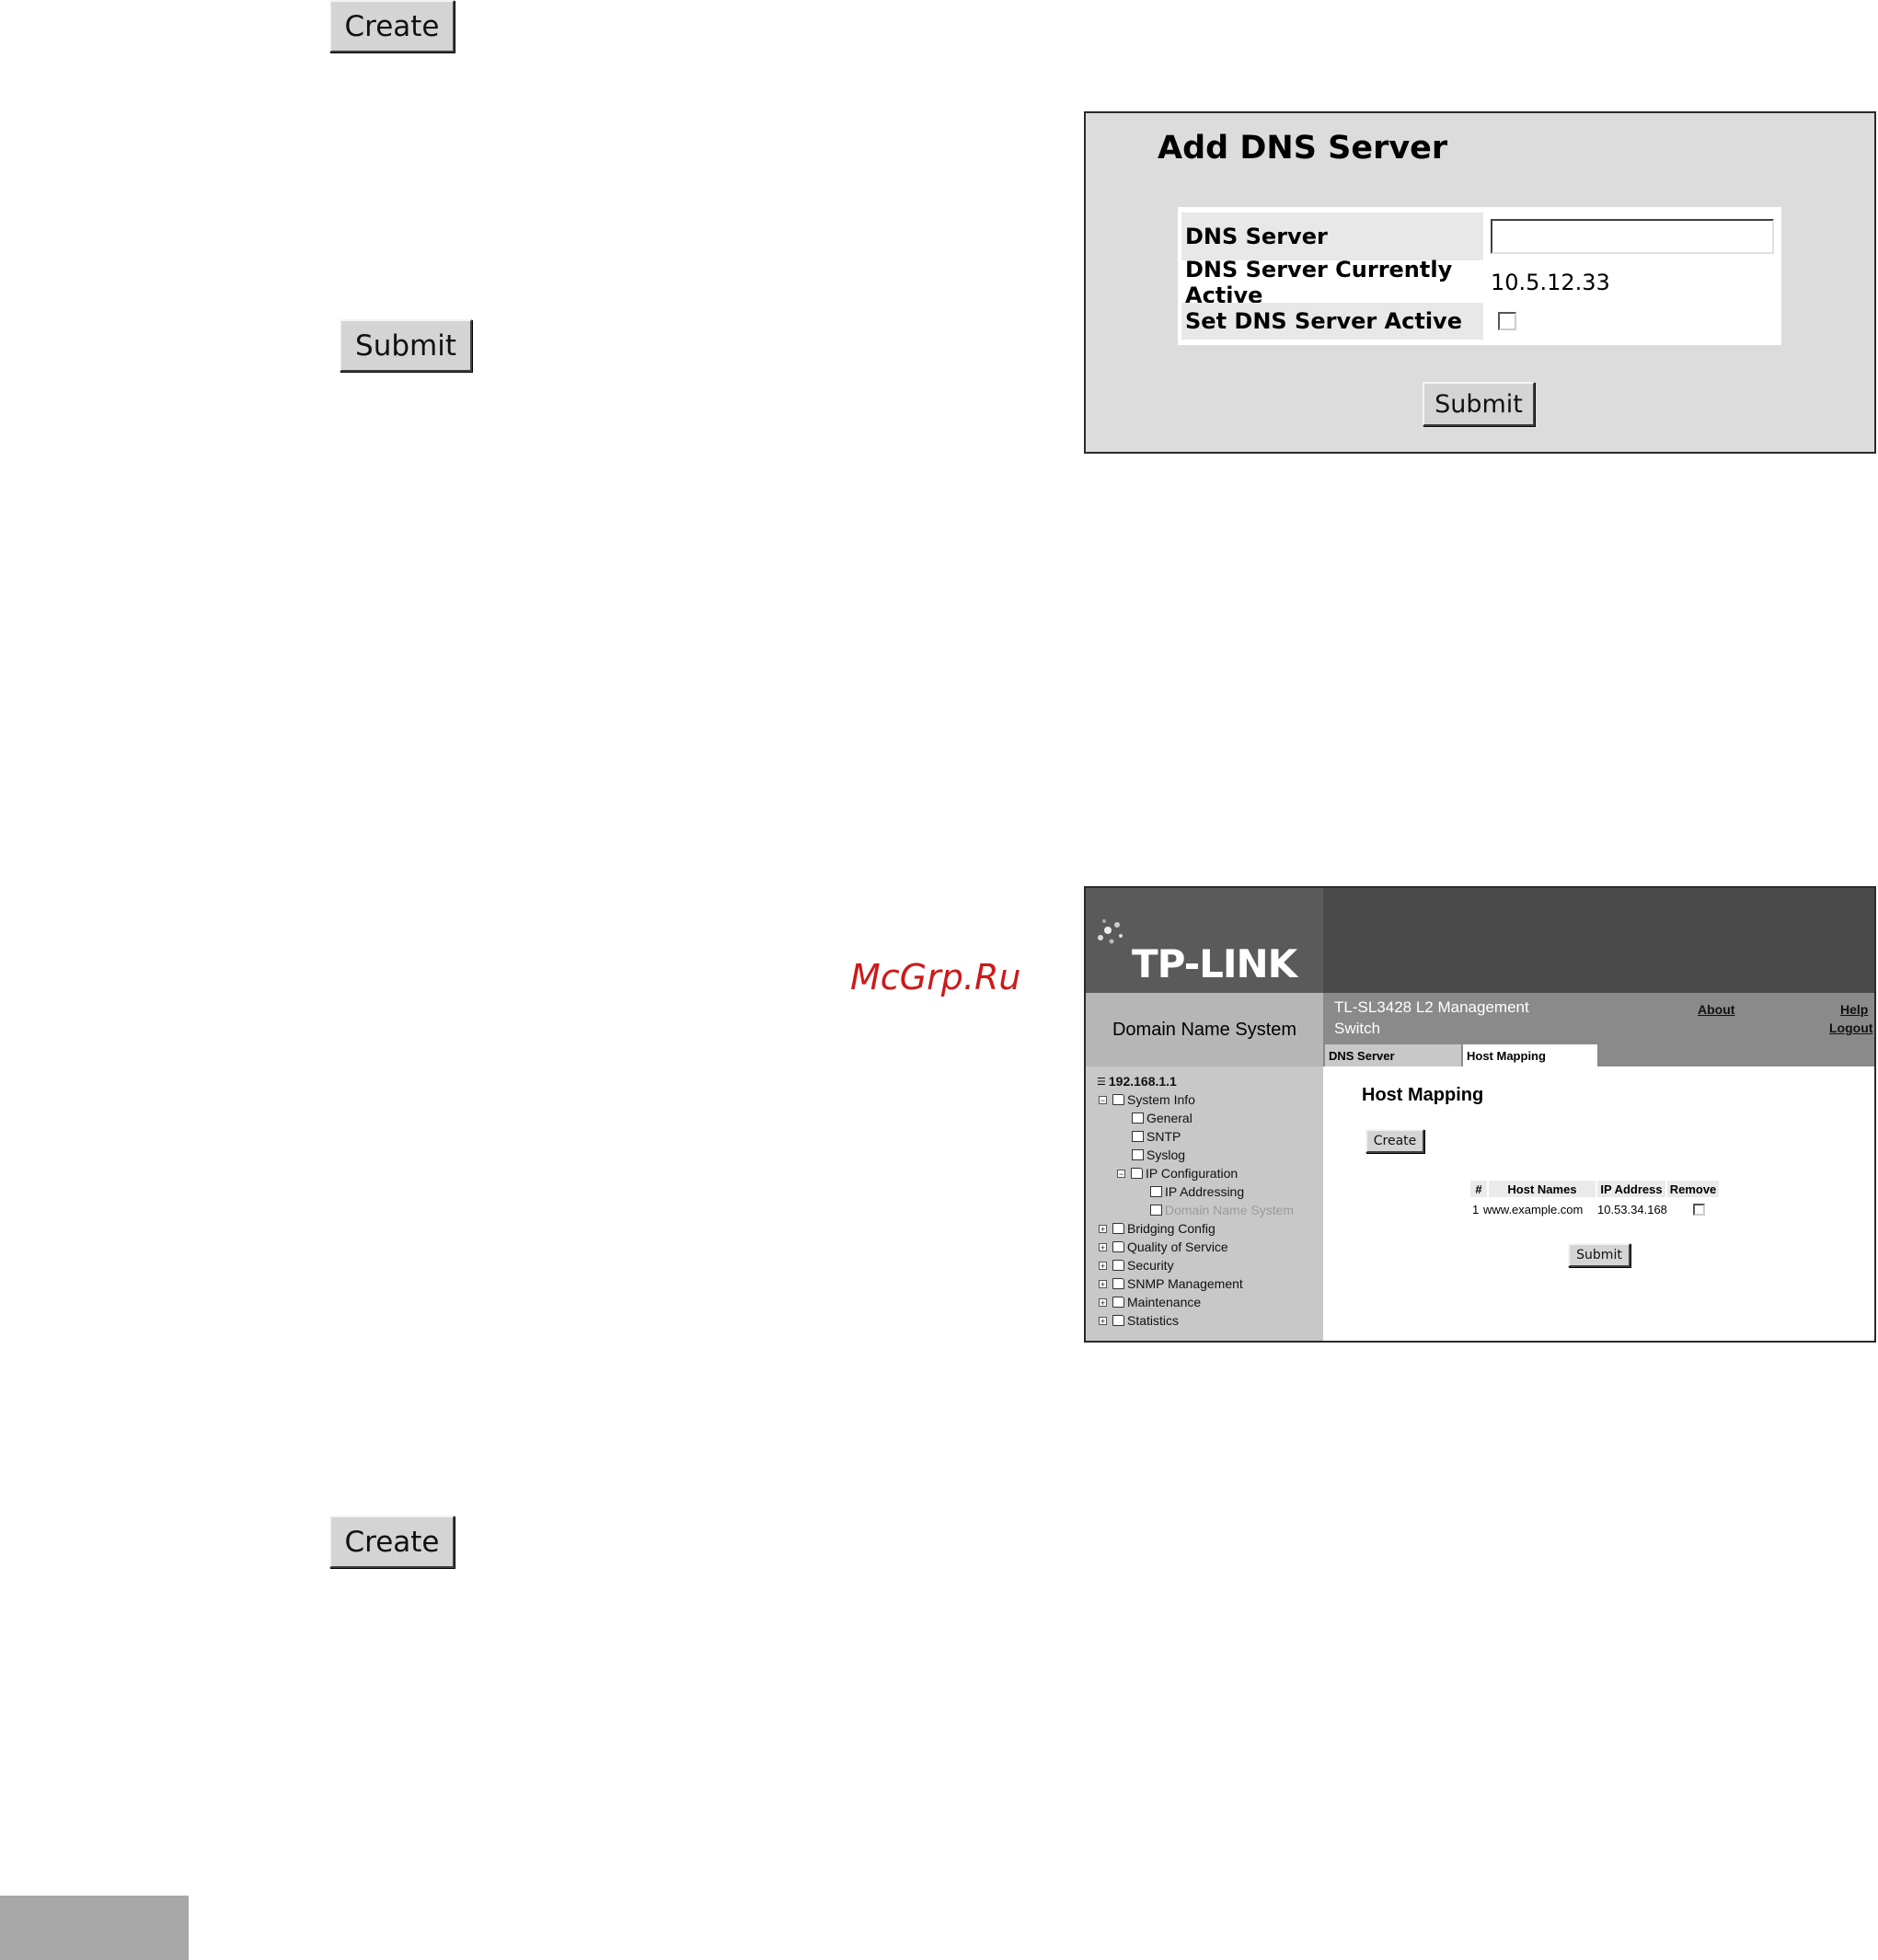  Describe the element at coordinates (1393, 1055) in the screenshot. I see `tab-dns-server: DNS Server` at that location.